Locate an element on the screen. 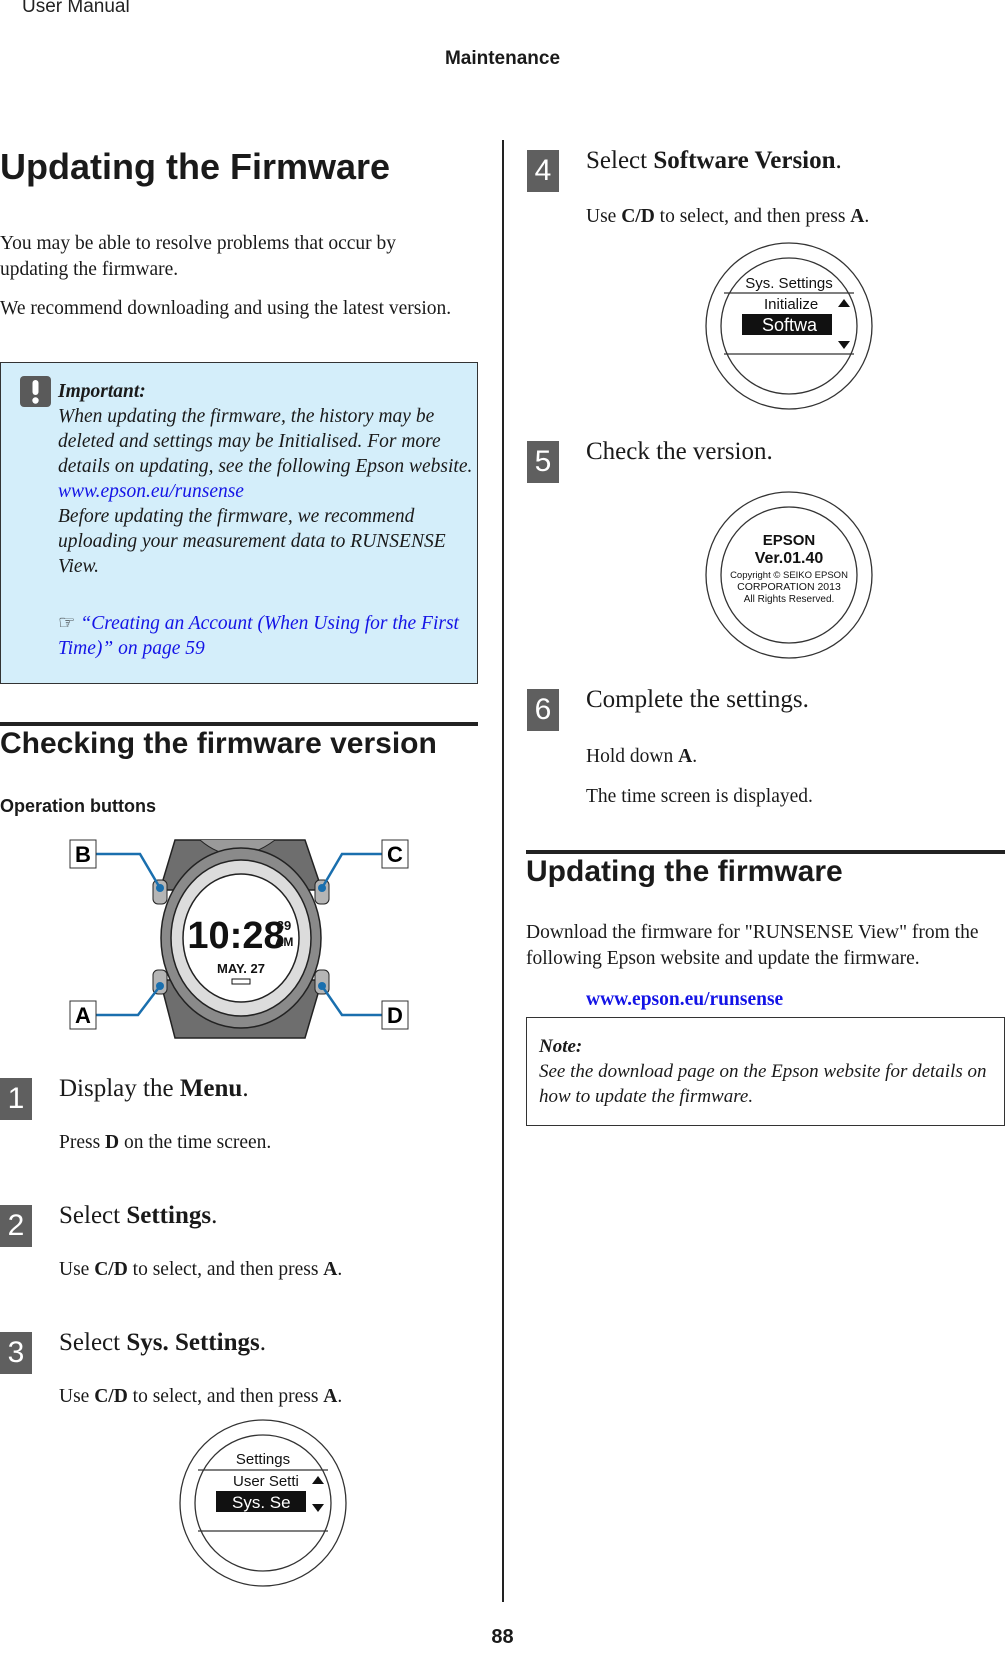 Image resolution: width=1005 pixels, height=1677 pixels. screen-title: Settings is located at coordinates (263, 1459).